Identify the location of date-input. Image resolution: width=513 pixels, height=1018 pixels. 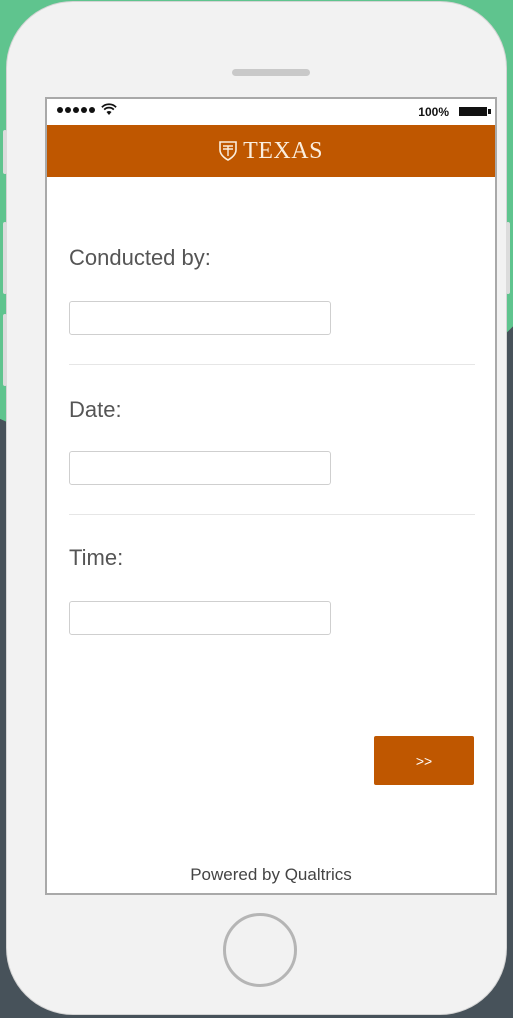
(200, 468).